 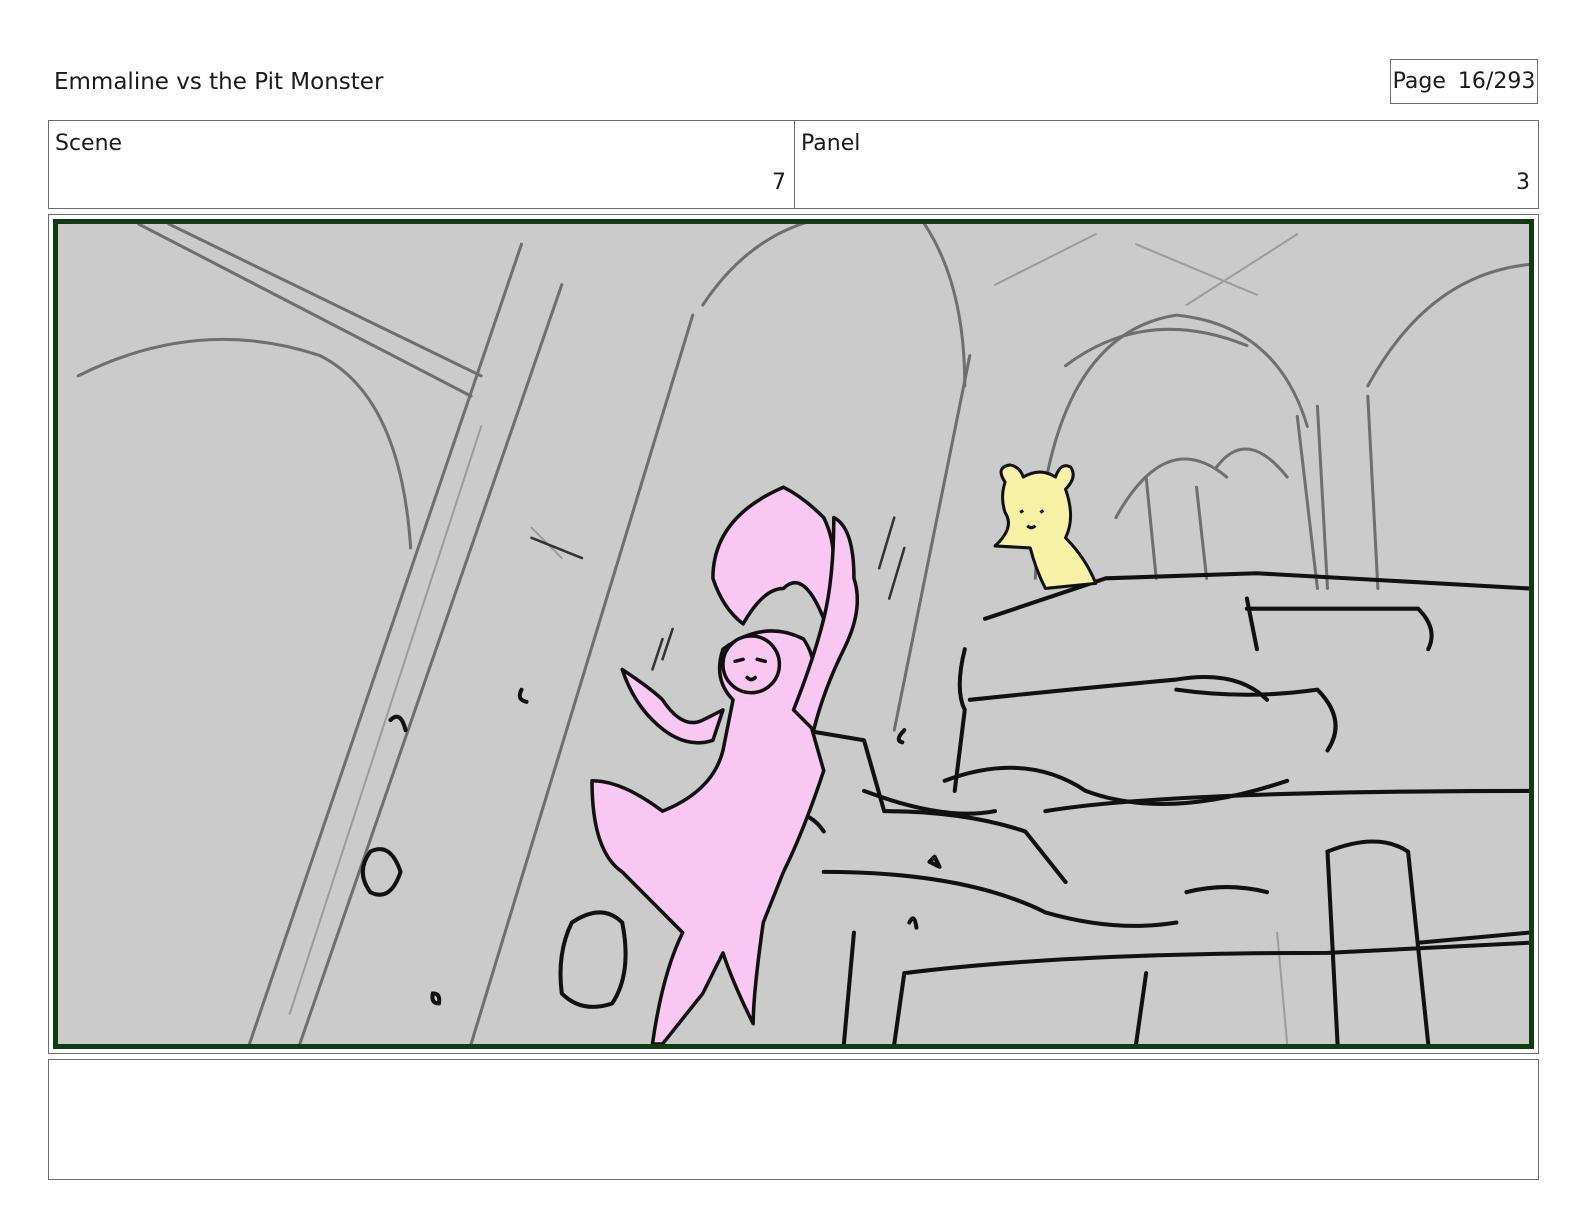 What do you see at coordinates (793, 1119) in the screenshot?
I see `notes-box` at bounding box center [793, 1119].